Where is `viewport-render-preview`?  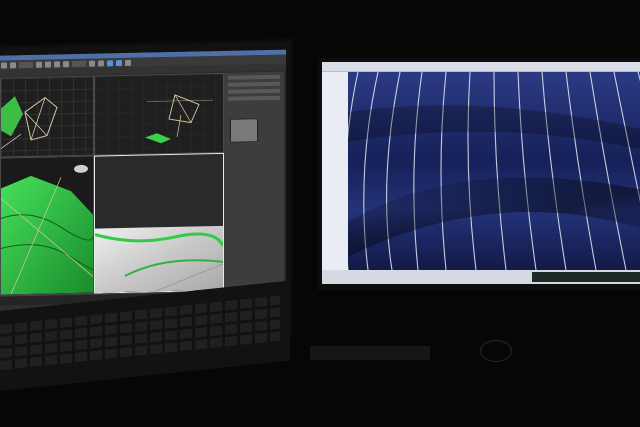 viewport-render-preview is located at coordinates (159, 223).